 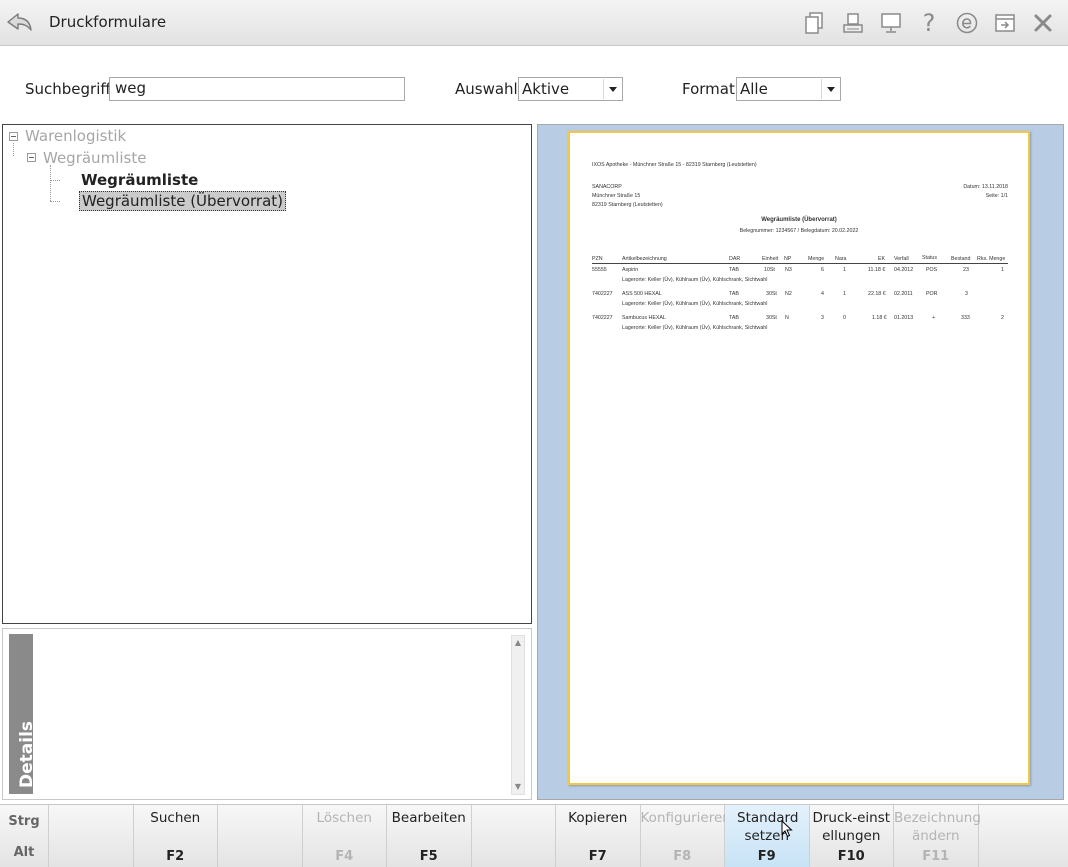 What do you see at coordinates (767, 836) in the screenshot?
I see `standard-setzen-button: Standard setzen F9` at bounding box center [767, 836].